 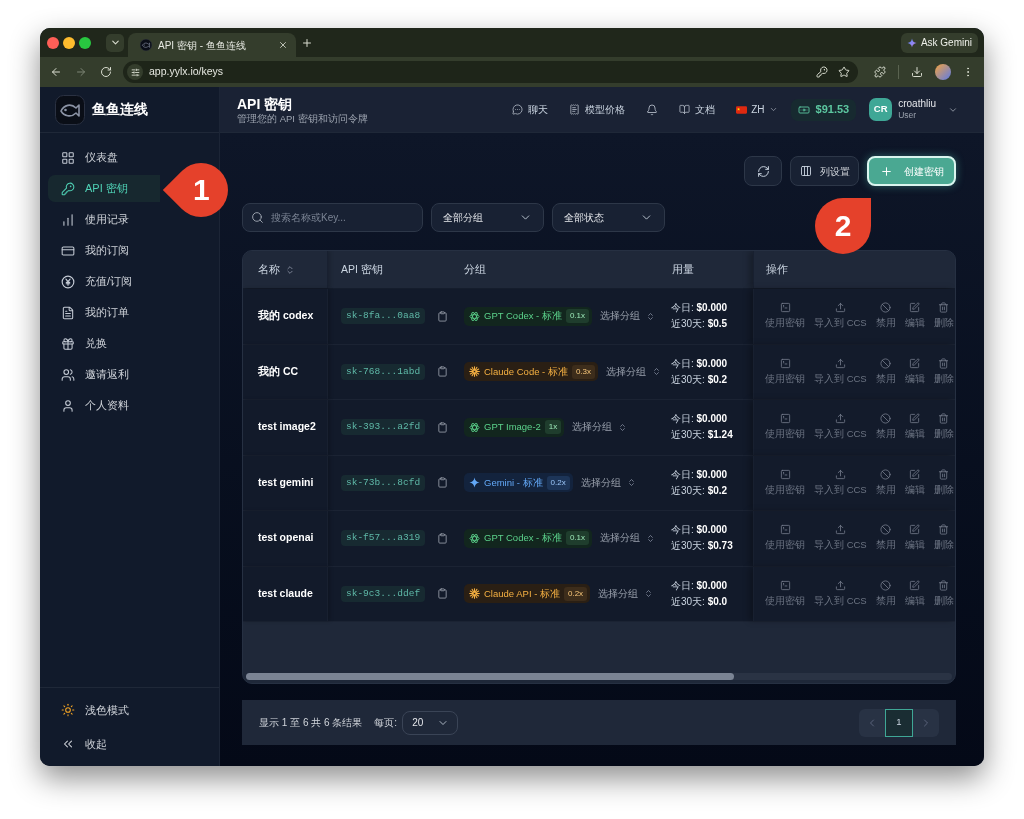 I want to click on puzzle-icon, so click(x=880, y=72).